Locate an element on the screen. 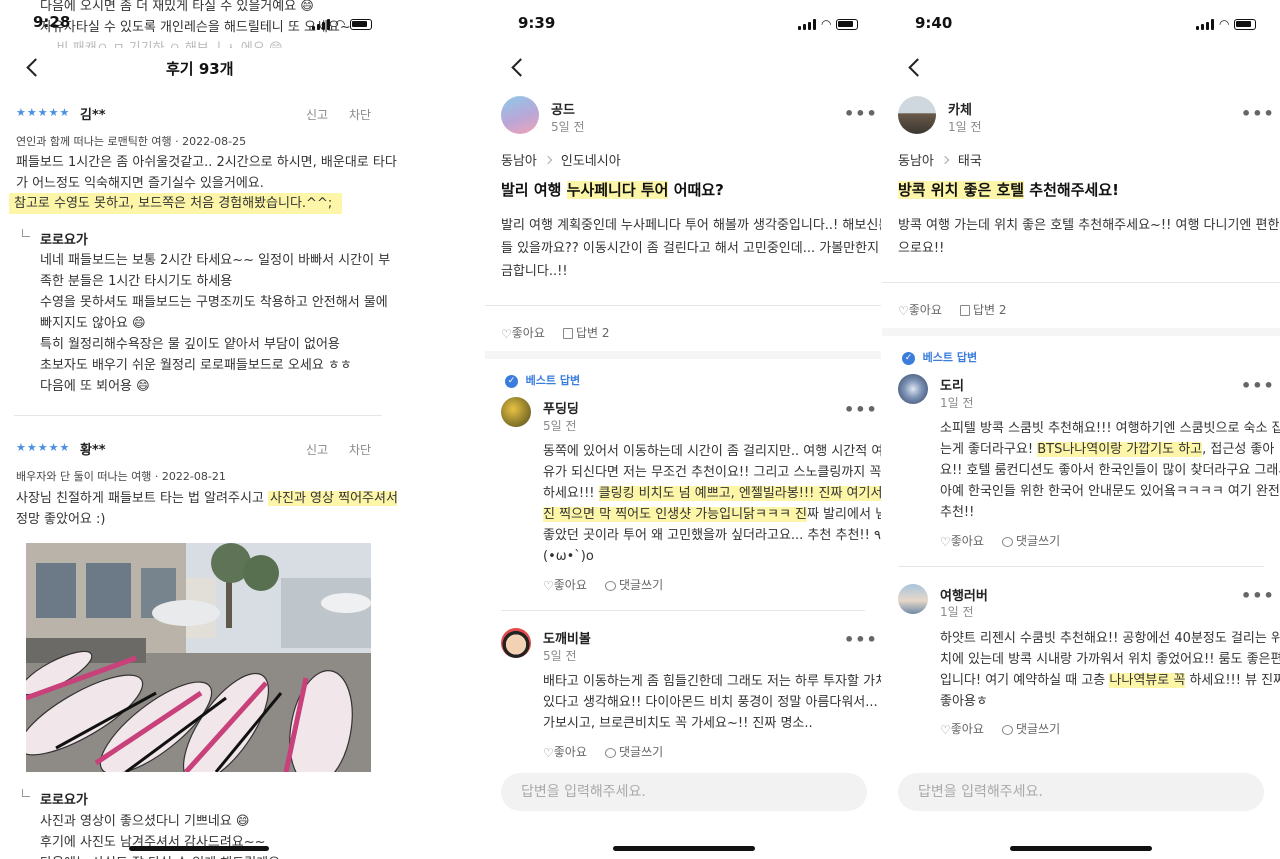 The width and height of the screenshot is (1280, 859). review-author: 황** is located at coordinates (93, 450).